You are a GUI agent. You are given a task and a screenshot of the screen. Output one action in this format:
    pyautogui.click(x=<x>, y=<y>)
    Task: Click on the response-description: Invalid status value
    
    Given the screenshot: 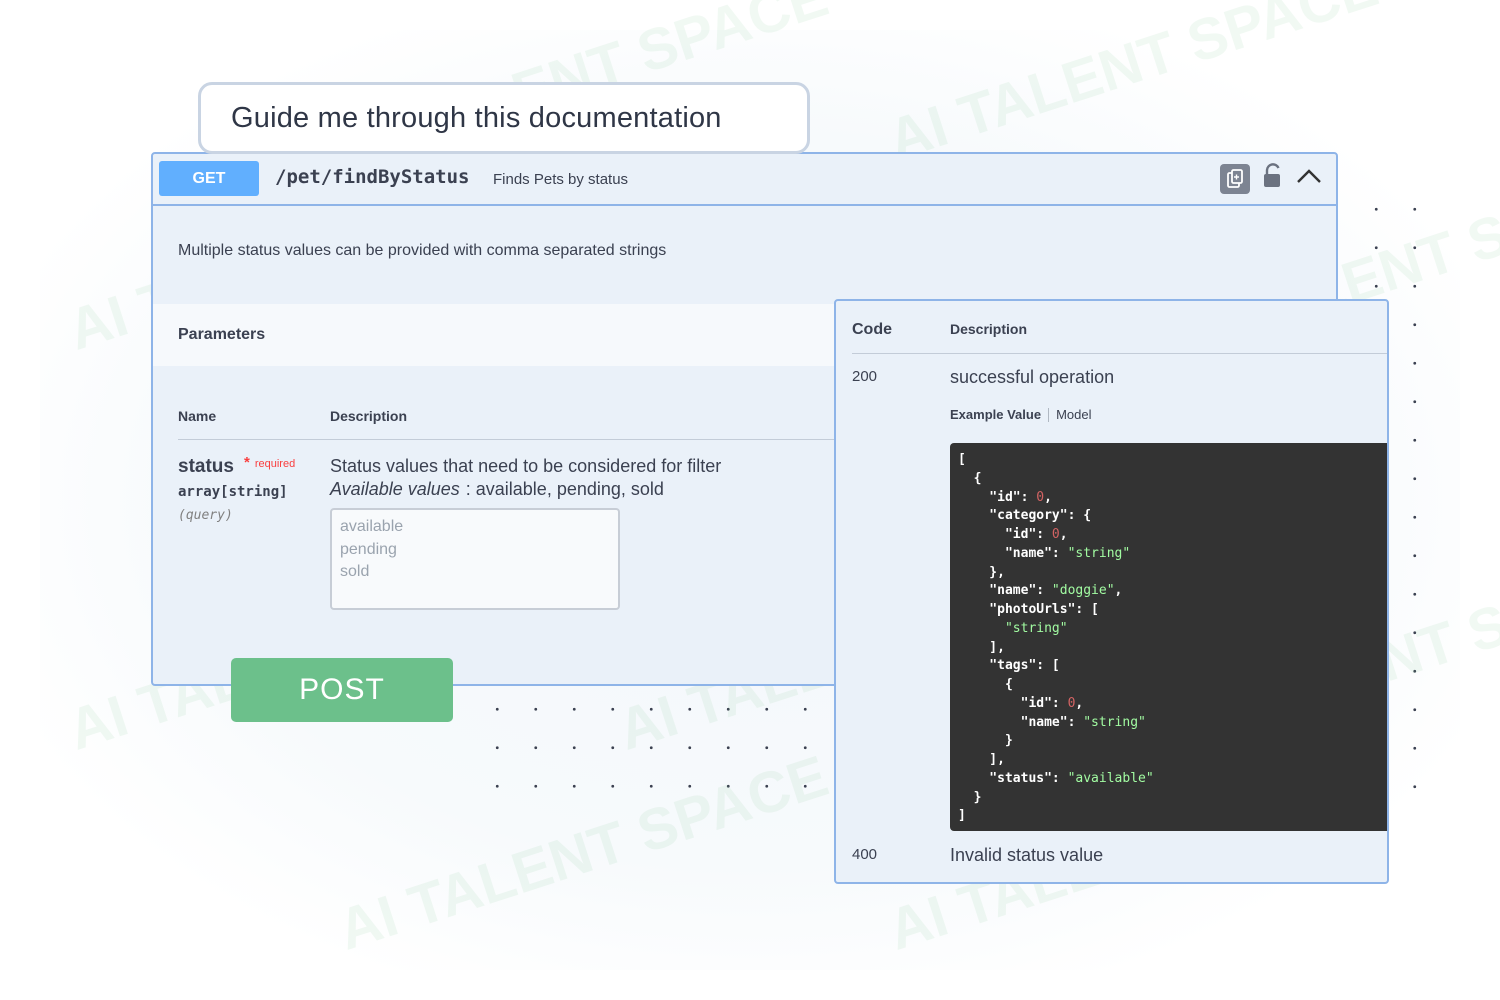 What is the action you would take?
    pyautogui.click(x=1027, y=855)
    